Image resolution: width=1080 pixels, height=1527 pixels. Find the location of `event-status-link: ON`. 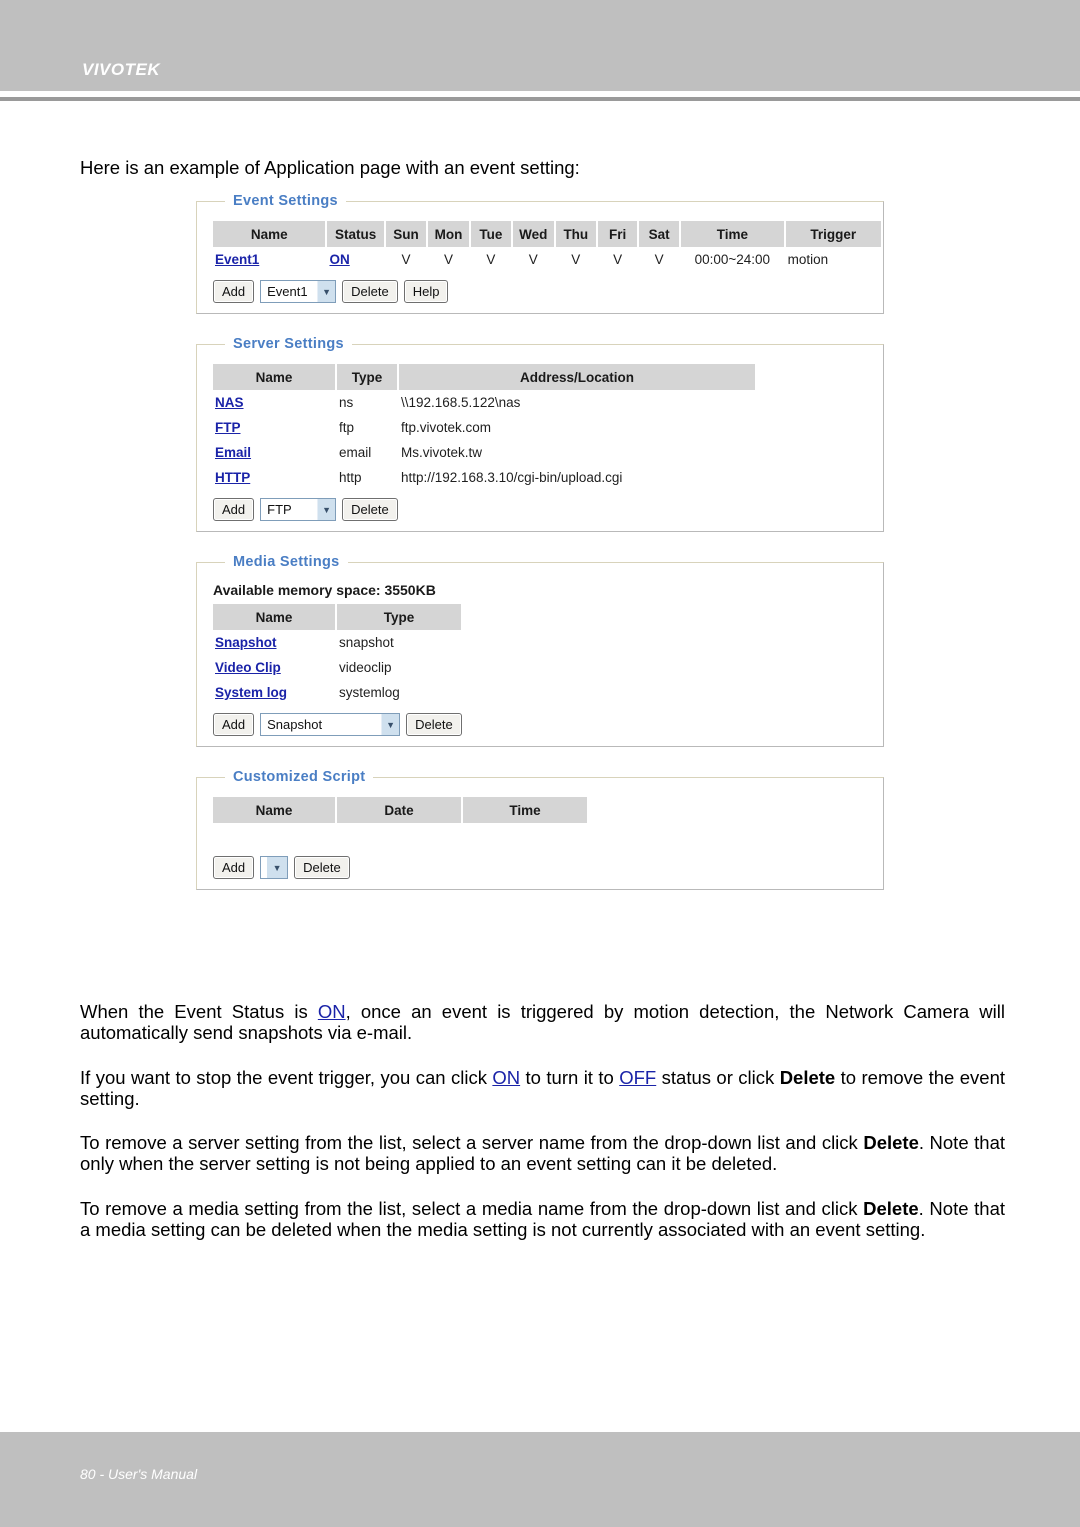

event-status-link: ON is located at coordinates (339, 259).